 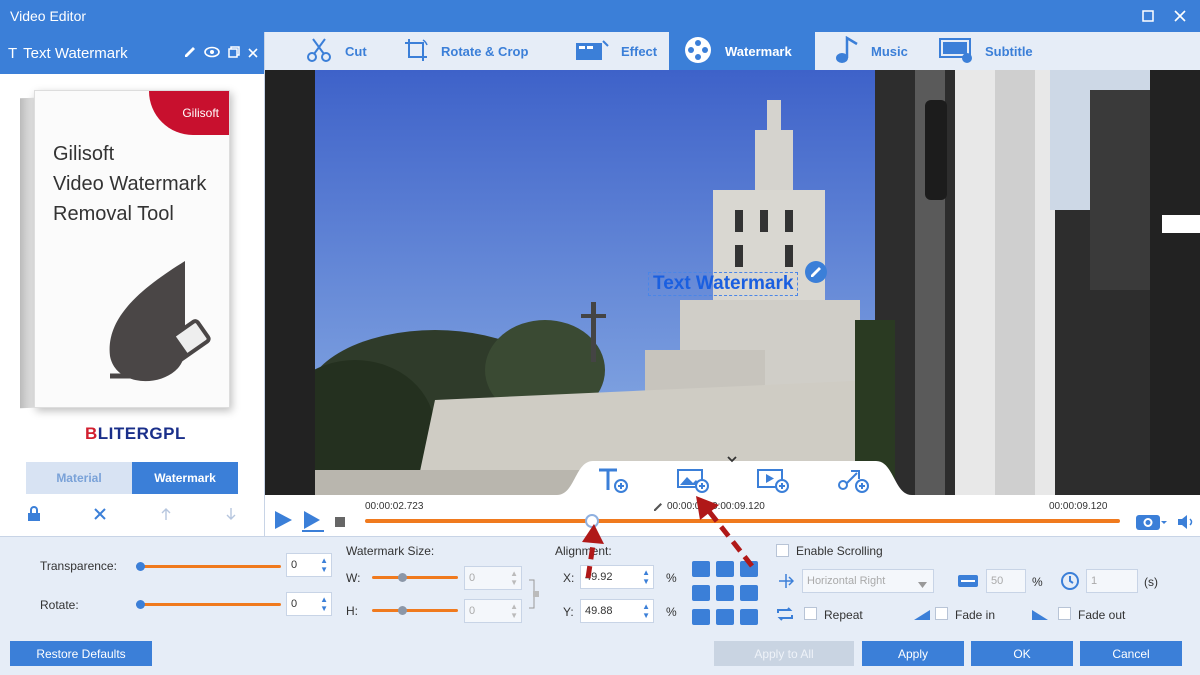 I want to click on annotation-arrows, so click(x=668, y=537).